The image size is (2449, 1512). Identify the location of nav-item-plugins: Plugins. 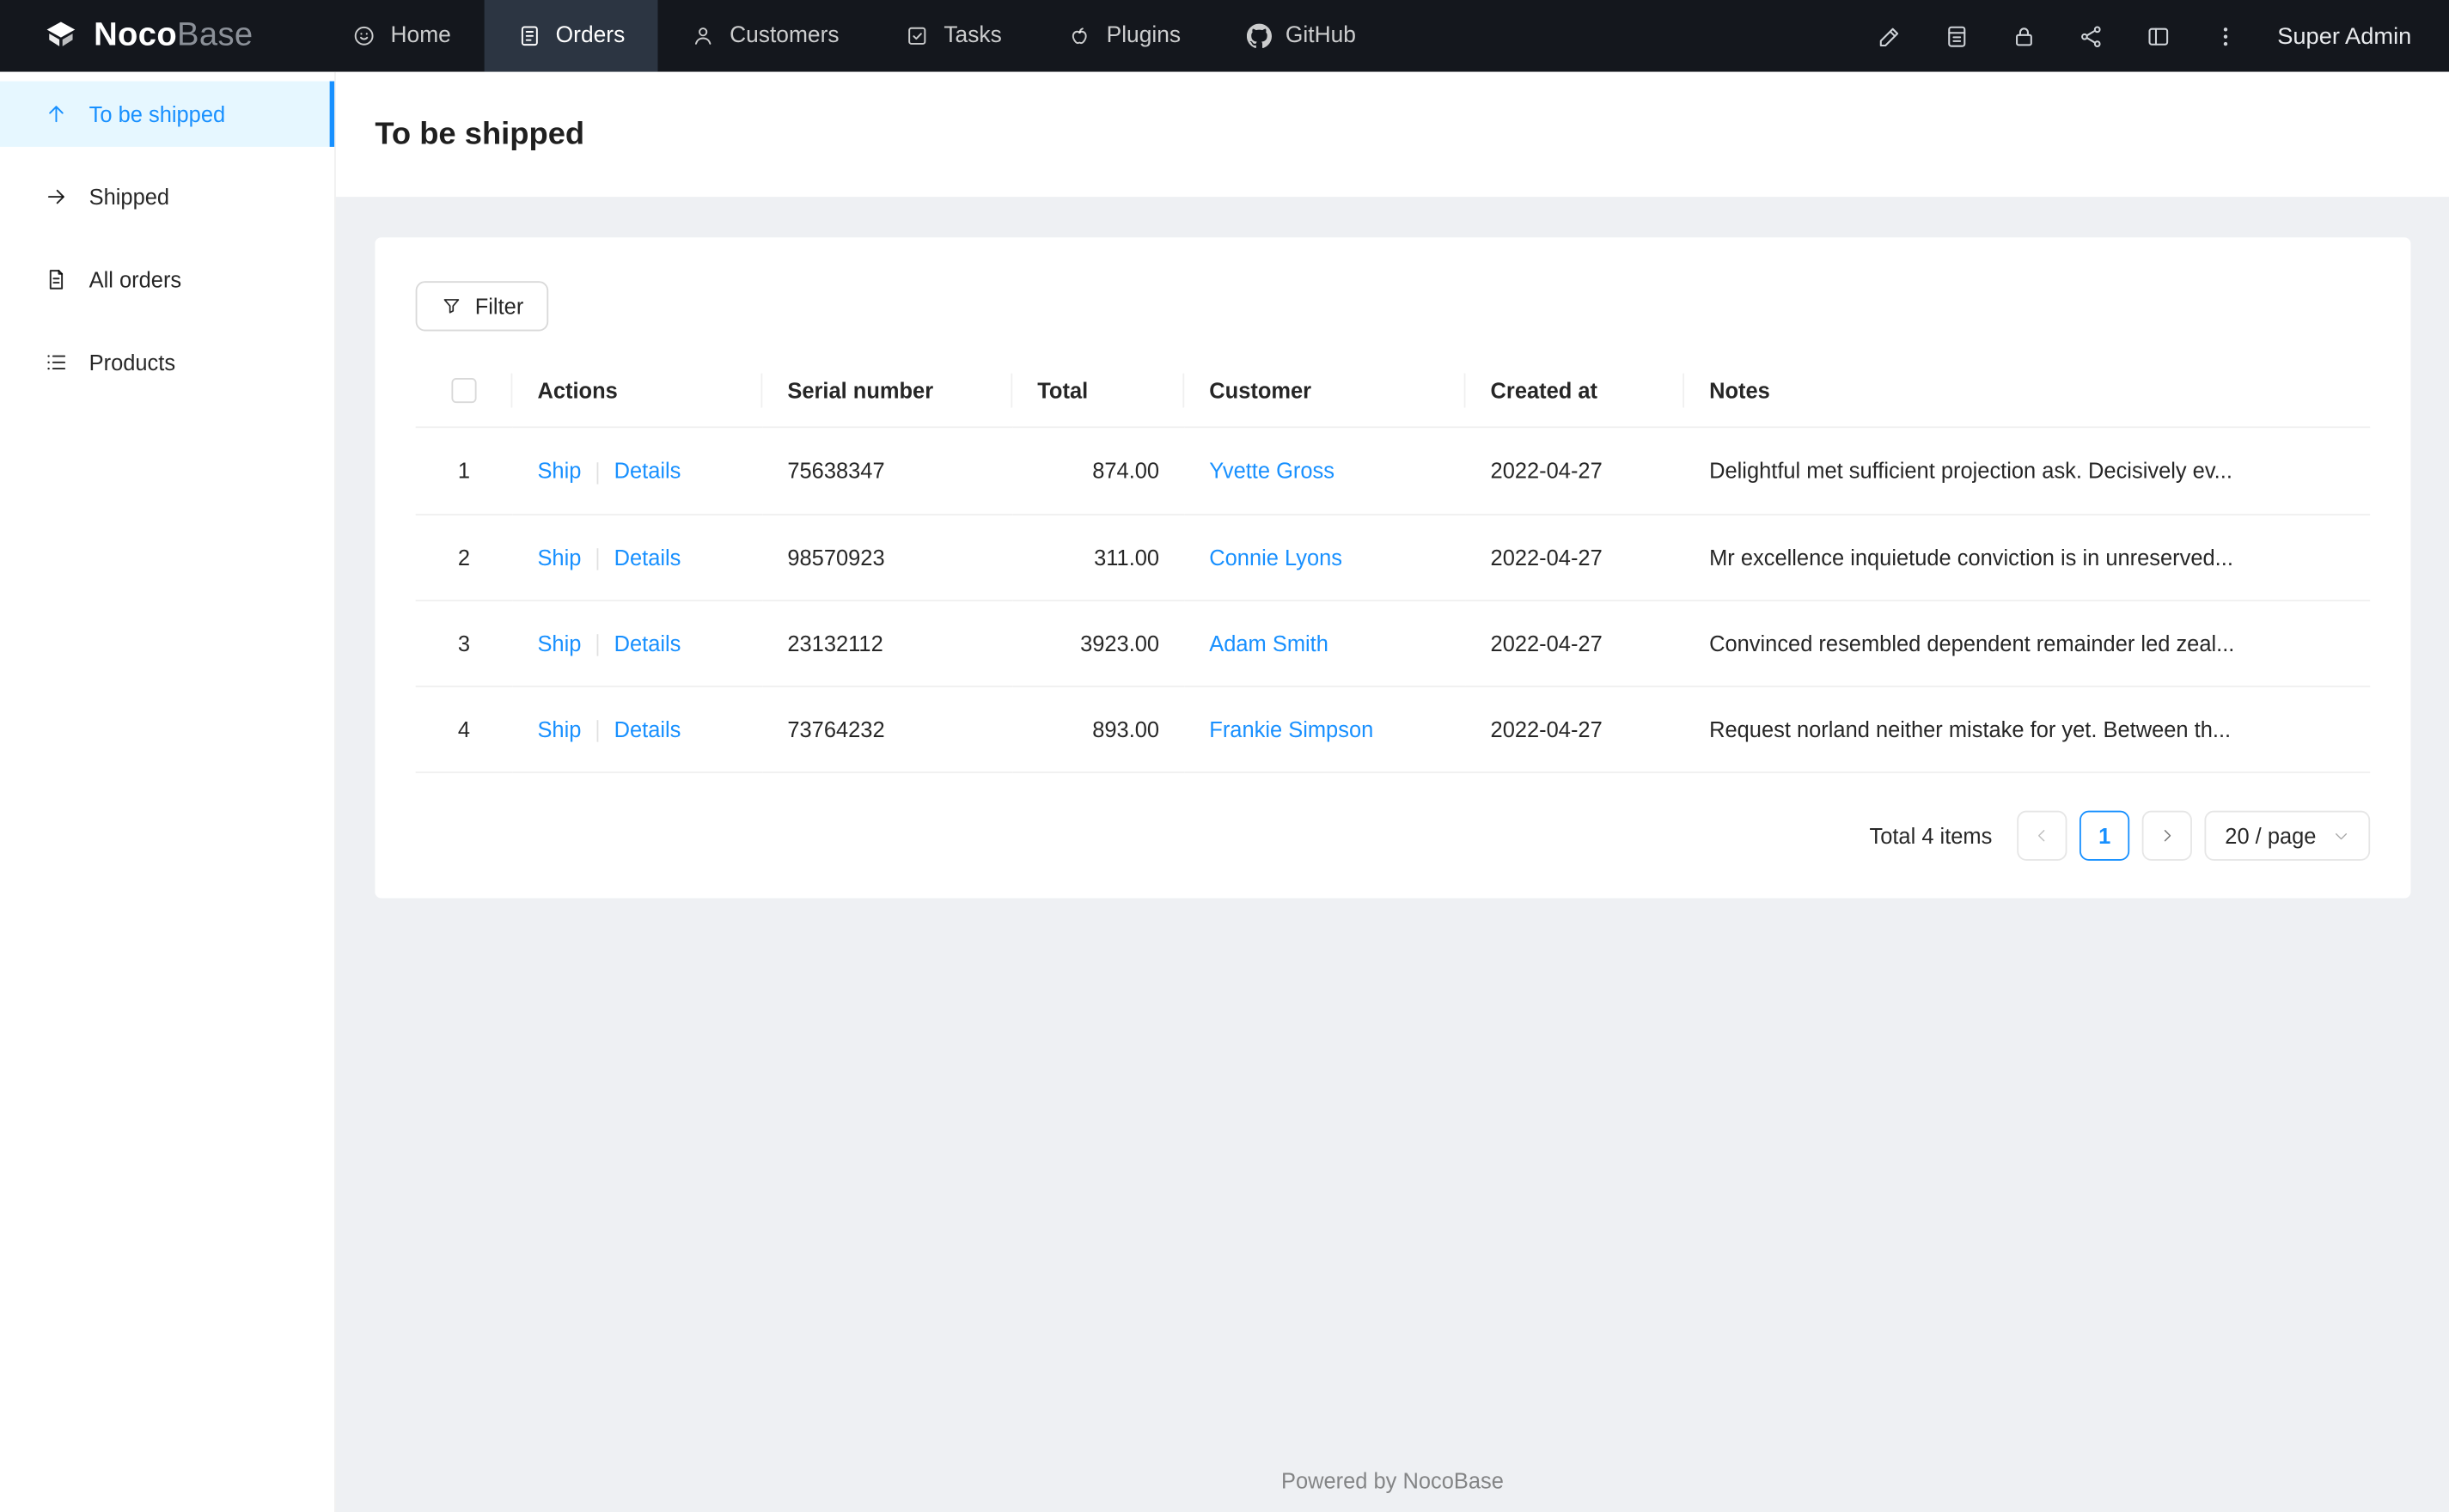
(1124, 36).